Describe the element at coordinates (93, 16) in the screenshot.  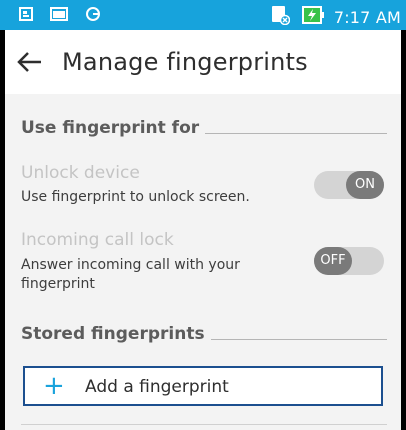
I see `sync-icon` at that location.